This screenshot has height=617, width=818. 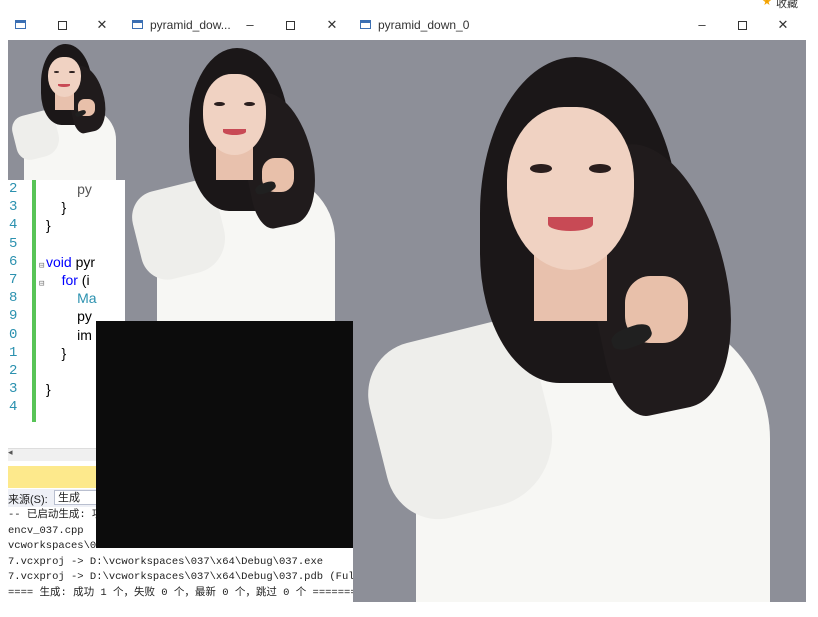 What do you see at coordinates (424, 25) in the screenshot?
I see `window-title: pyramid_down_0` at bounding box center [424, 25].